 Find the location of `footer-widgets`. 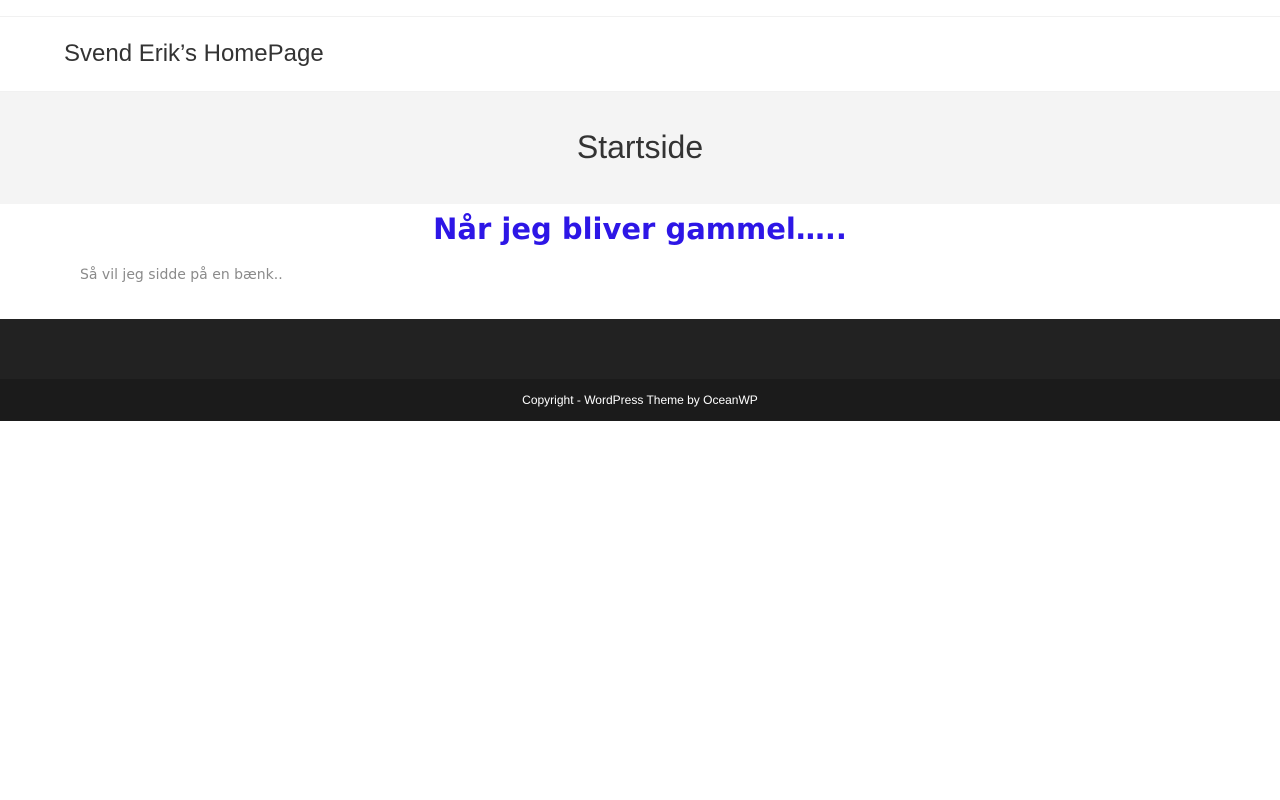

footer-widgets is located at coordinates (640, 349).